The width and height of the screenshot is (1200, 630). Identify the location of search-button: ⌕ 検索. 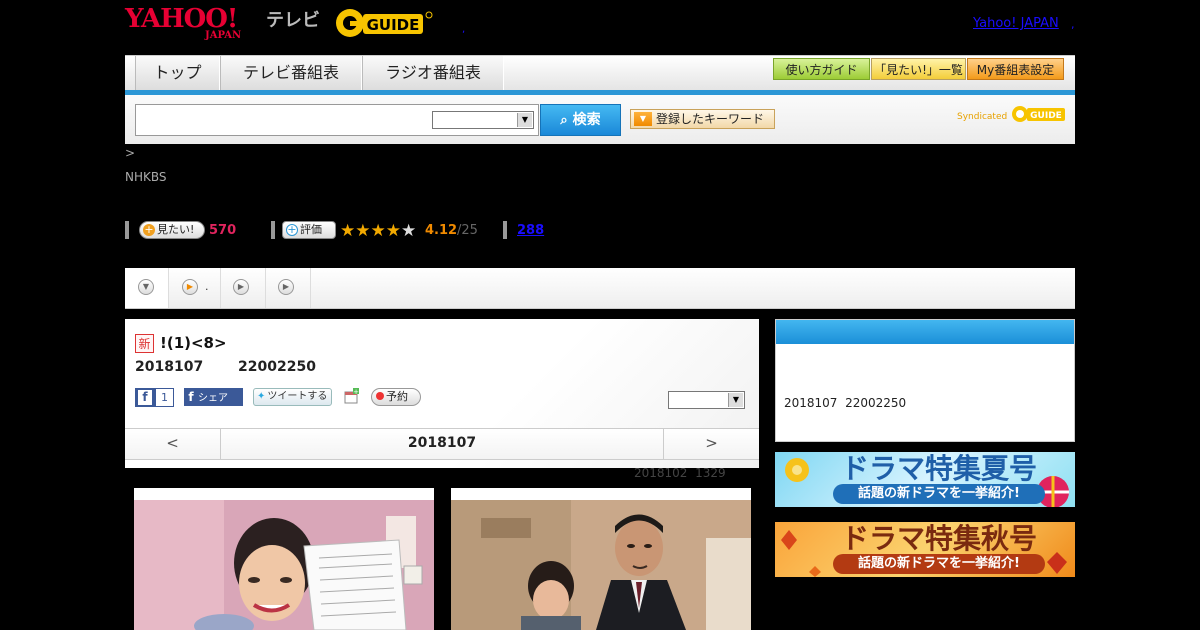
(580, 120).